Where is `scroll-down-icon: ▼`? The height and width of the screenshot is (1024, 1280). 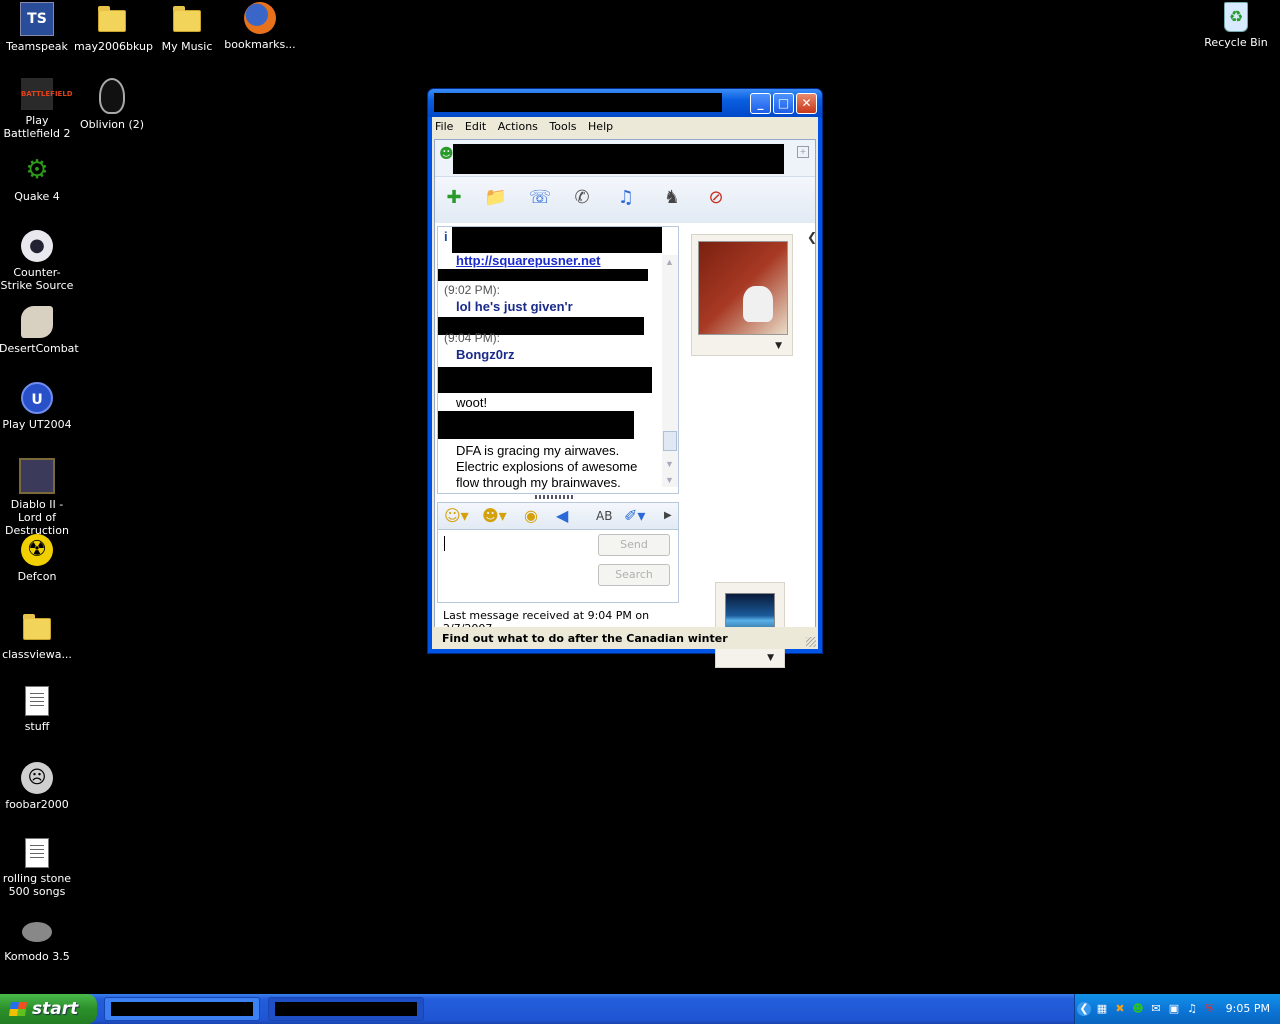 scroll-down-icon: ▼ is located at coordinates (669, 464).